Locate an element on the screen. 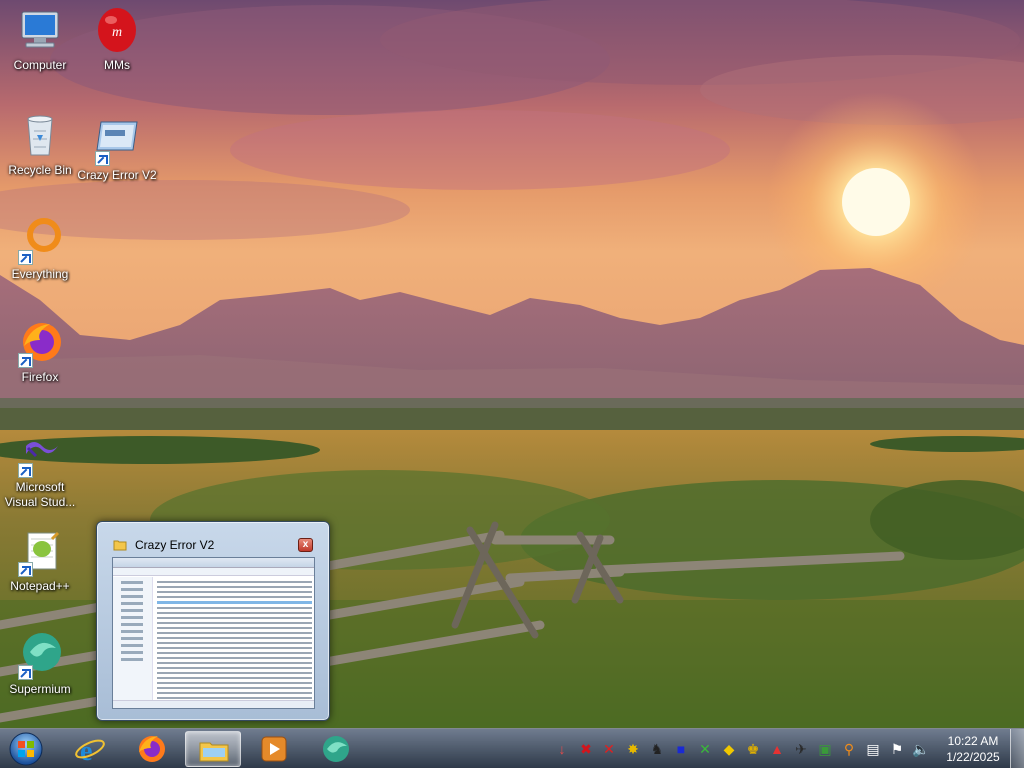 The width and height of the screenshot is (1024, 768). yellow-fish-icon: ◆ is located at coordinates (729, 749).